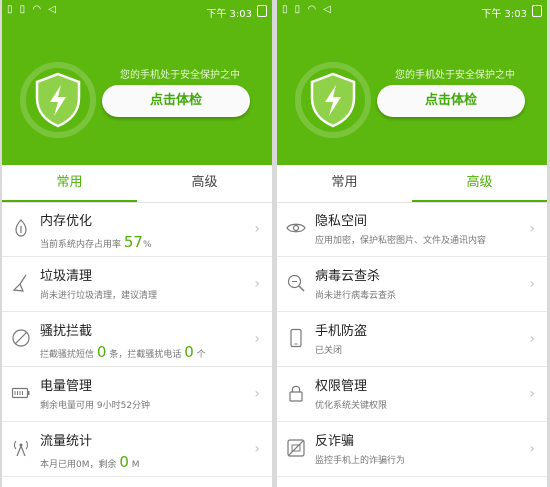 Image resolution: width=550 pixels, height=487 pixels. I want to click on broom-icon, so click(19, 283).